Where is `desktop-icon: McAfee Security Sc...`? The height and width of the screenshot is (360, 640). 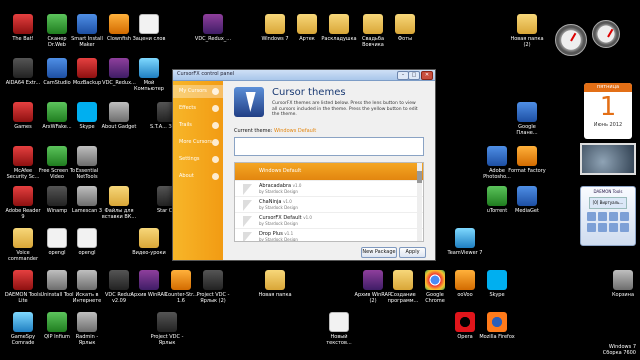 desktop-icon: McAfee Security Sc... is located at coordinates (23, 163).